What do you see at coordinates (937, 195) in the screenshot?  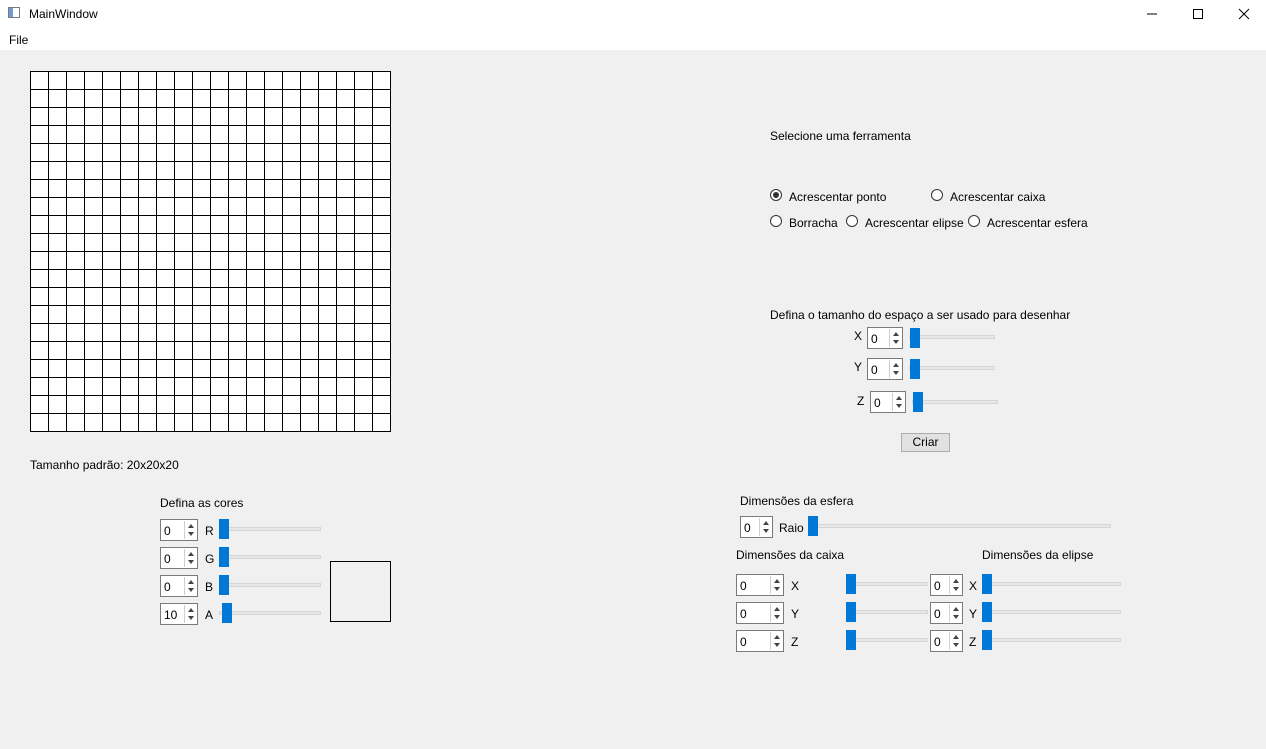 I see `radio-add-box` at bounding box center [937, 195].